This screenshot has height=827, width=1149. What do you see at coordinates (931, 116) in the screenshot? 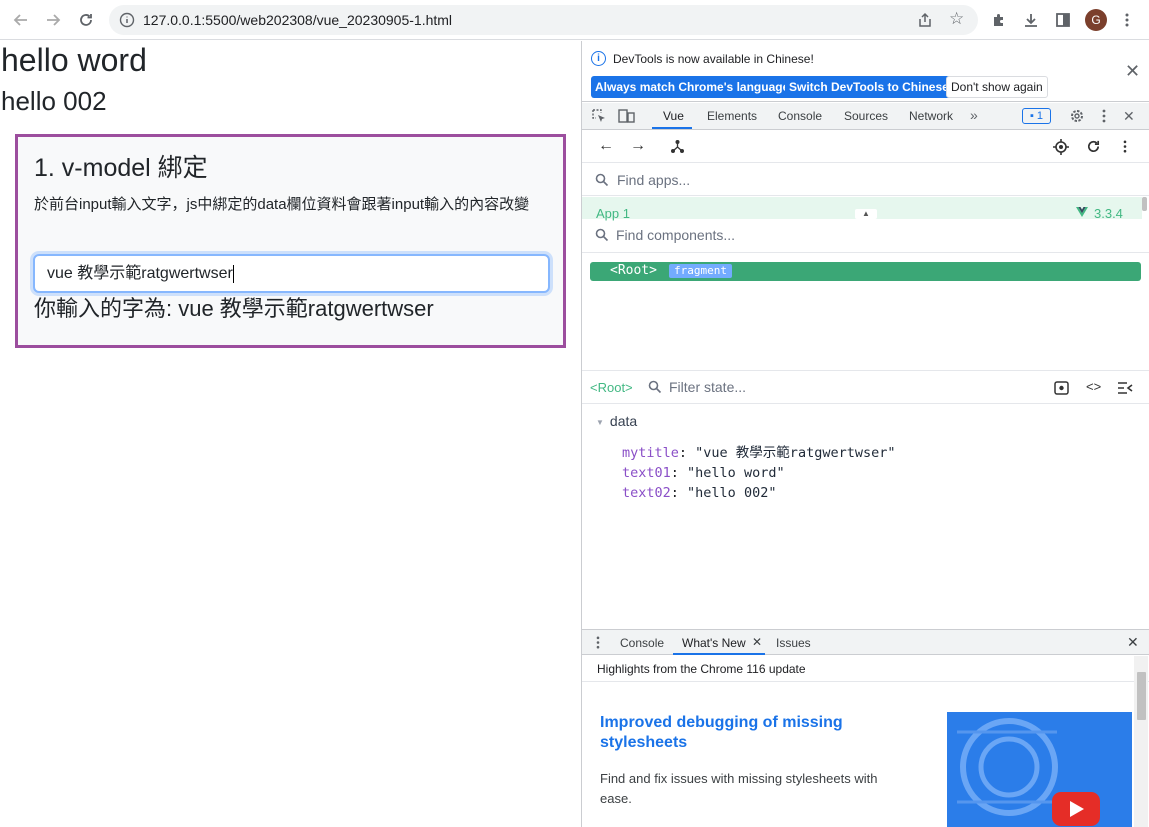
I see `tab-network: Network` at bounding box center [931, 116].